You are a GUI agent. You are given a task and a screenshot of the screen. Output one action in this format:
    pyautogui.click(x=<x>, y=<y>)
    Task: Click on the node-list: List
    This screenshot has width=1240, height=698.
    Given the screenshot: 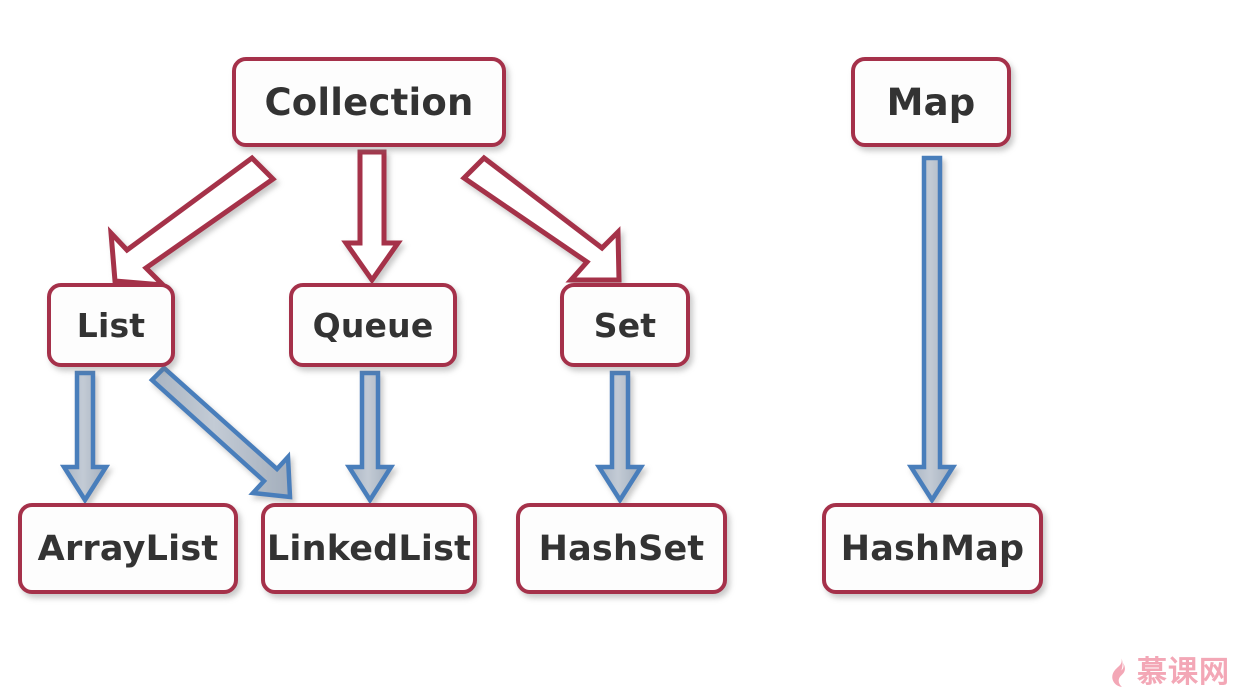 What is the action you would take?
    pyautogui.click(x=111, y=325)
    